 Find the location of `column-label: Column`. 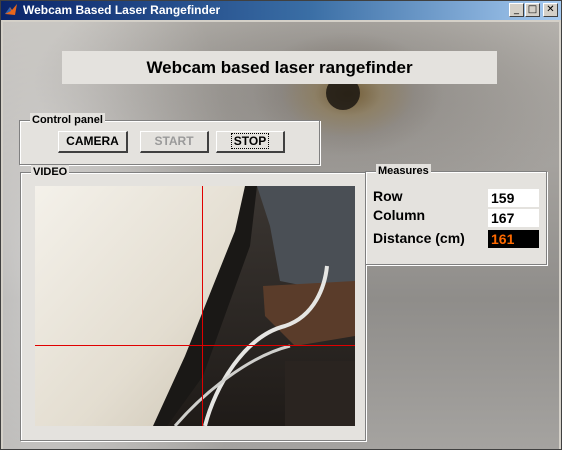

column-label: Column is located at coordinates (399, 215).